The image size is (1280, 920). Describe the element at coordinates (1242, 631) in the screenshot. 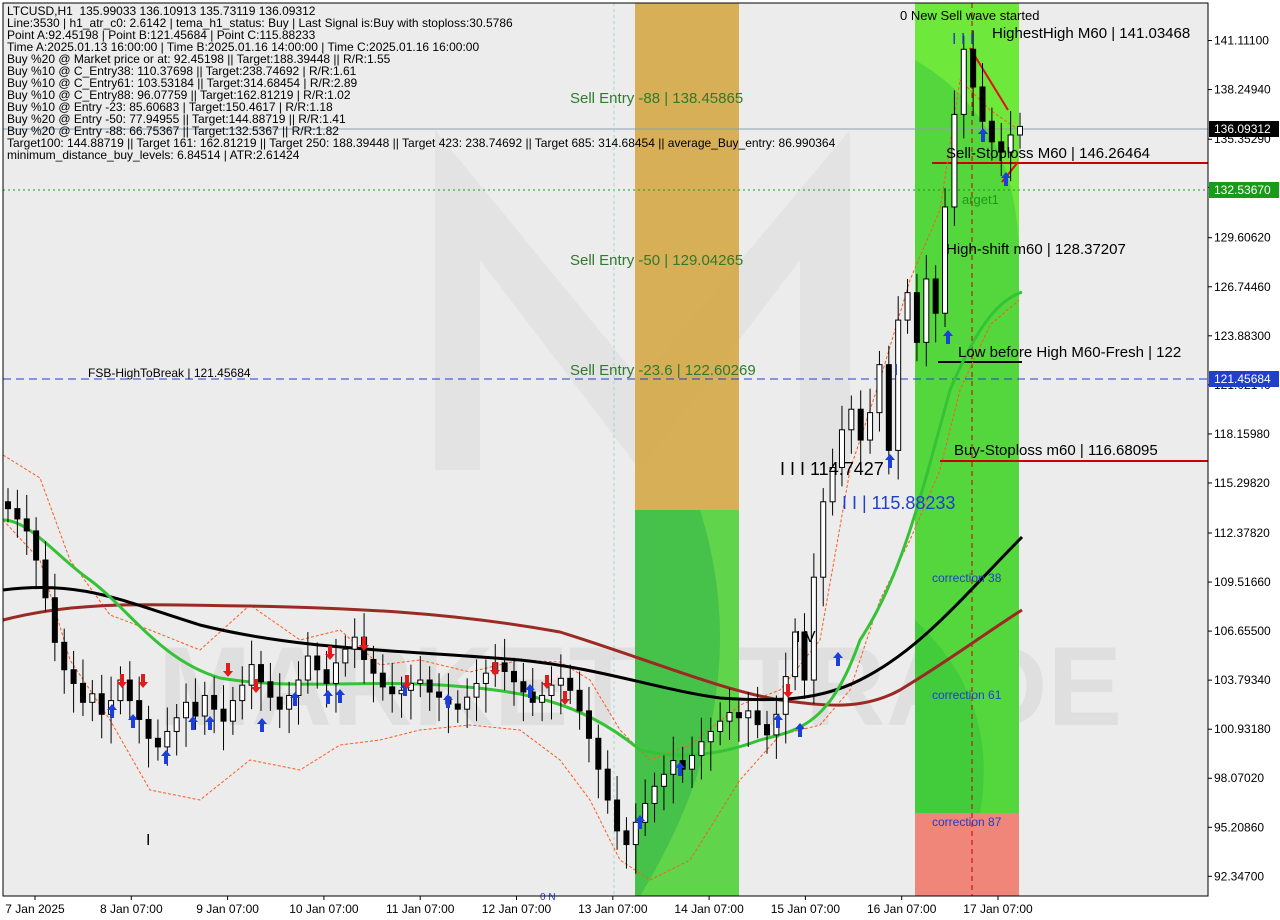

I see `y-tick-label: 106.65500` at that location.